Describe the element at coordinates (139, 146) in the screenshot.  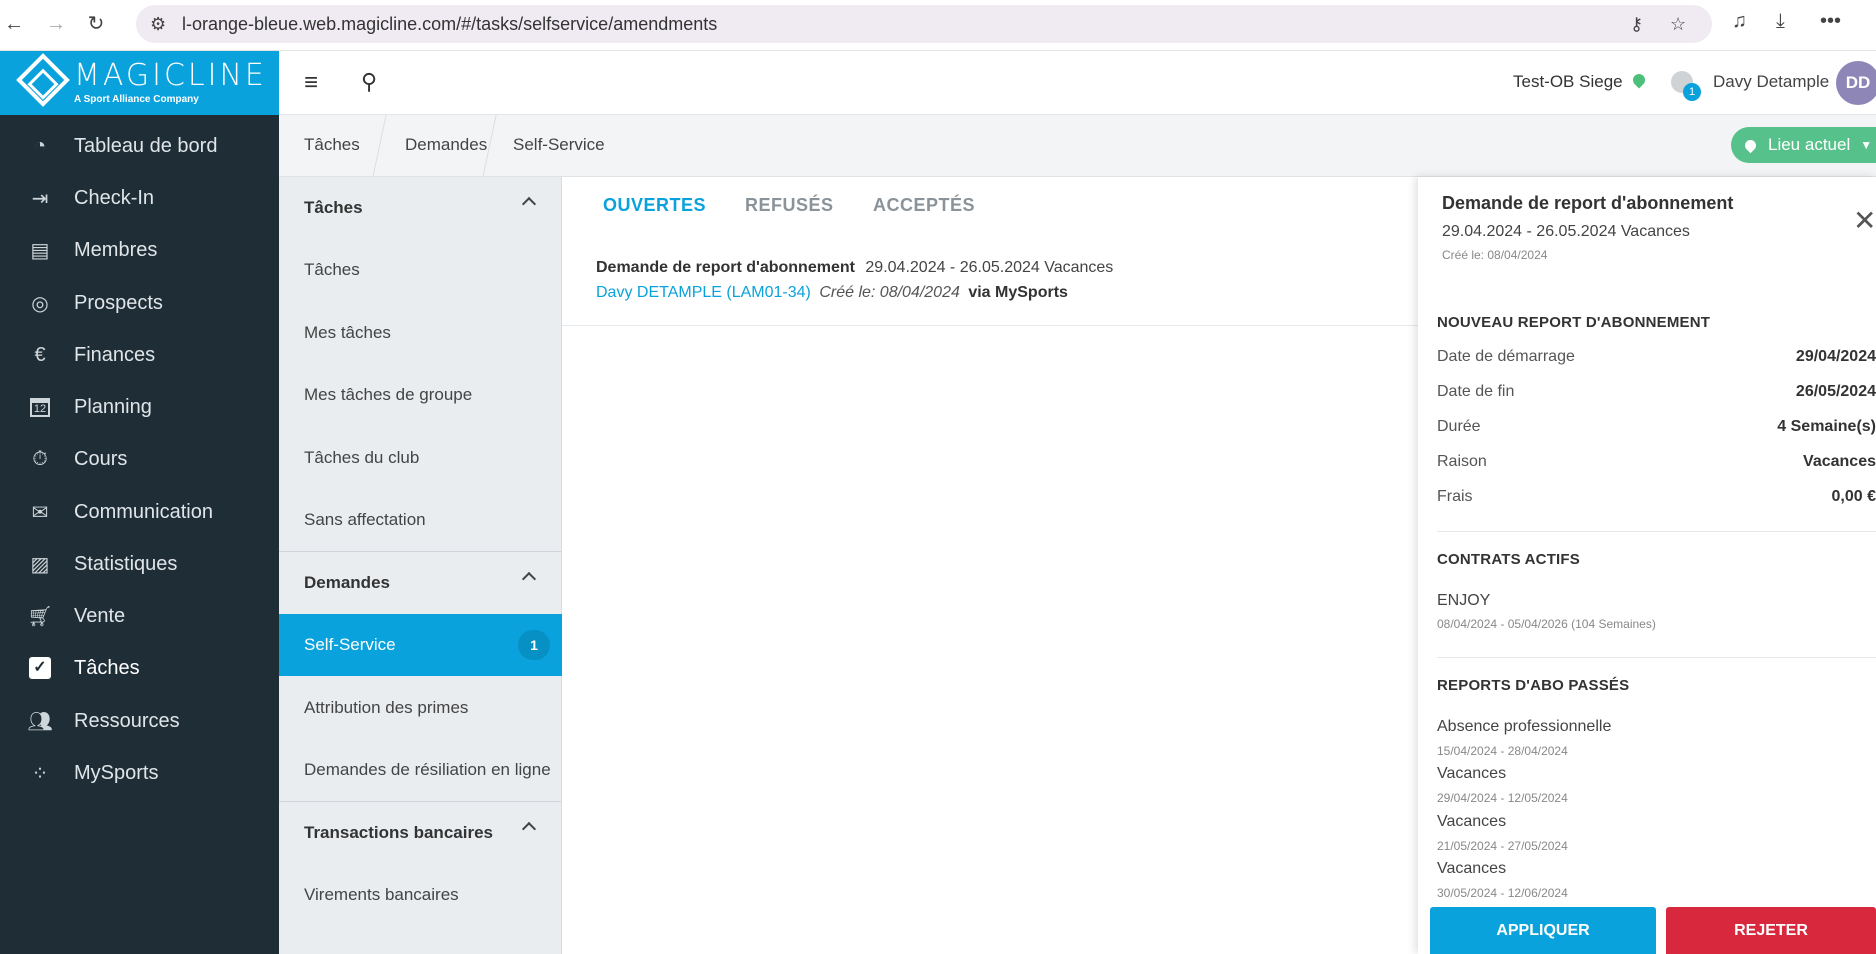
I see `sidebar-item-dashboard: ◔ Tableau de bord` at that location.